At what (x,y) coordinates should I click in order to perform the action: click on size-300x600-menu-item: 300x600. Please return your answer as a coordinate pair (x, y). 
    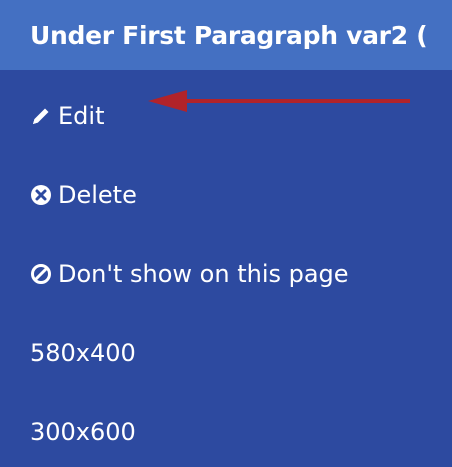
    Looking at the image, I should click on (83, 432).